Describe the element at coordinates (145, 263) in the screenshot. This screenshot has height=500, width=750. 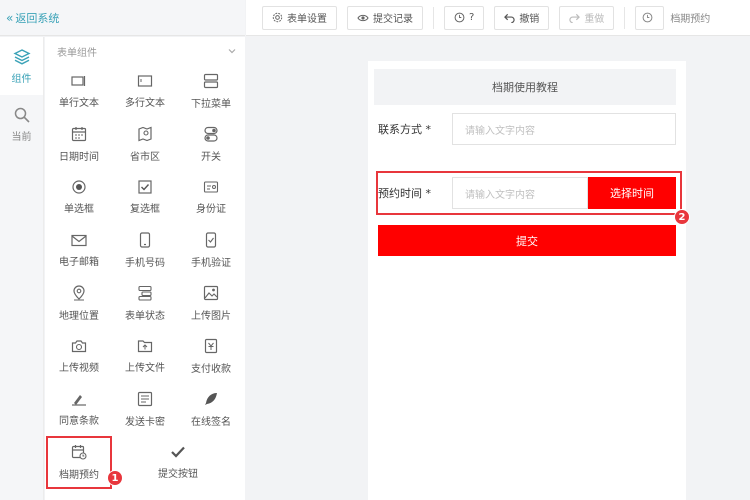
I see `component-label: 手机号码` at that location.